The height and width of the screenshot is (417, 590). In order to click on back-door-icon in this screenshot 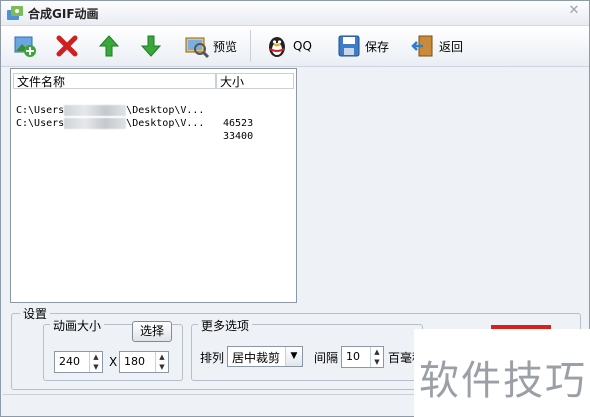, I will do `click(422, 46)`.